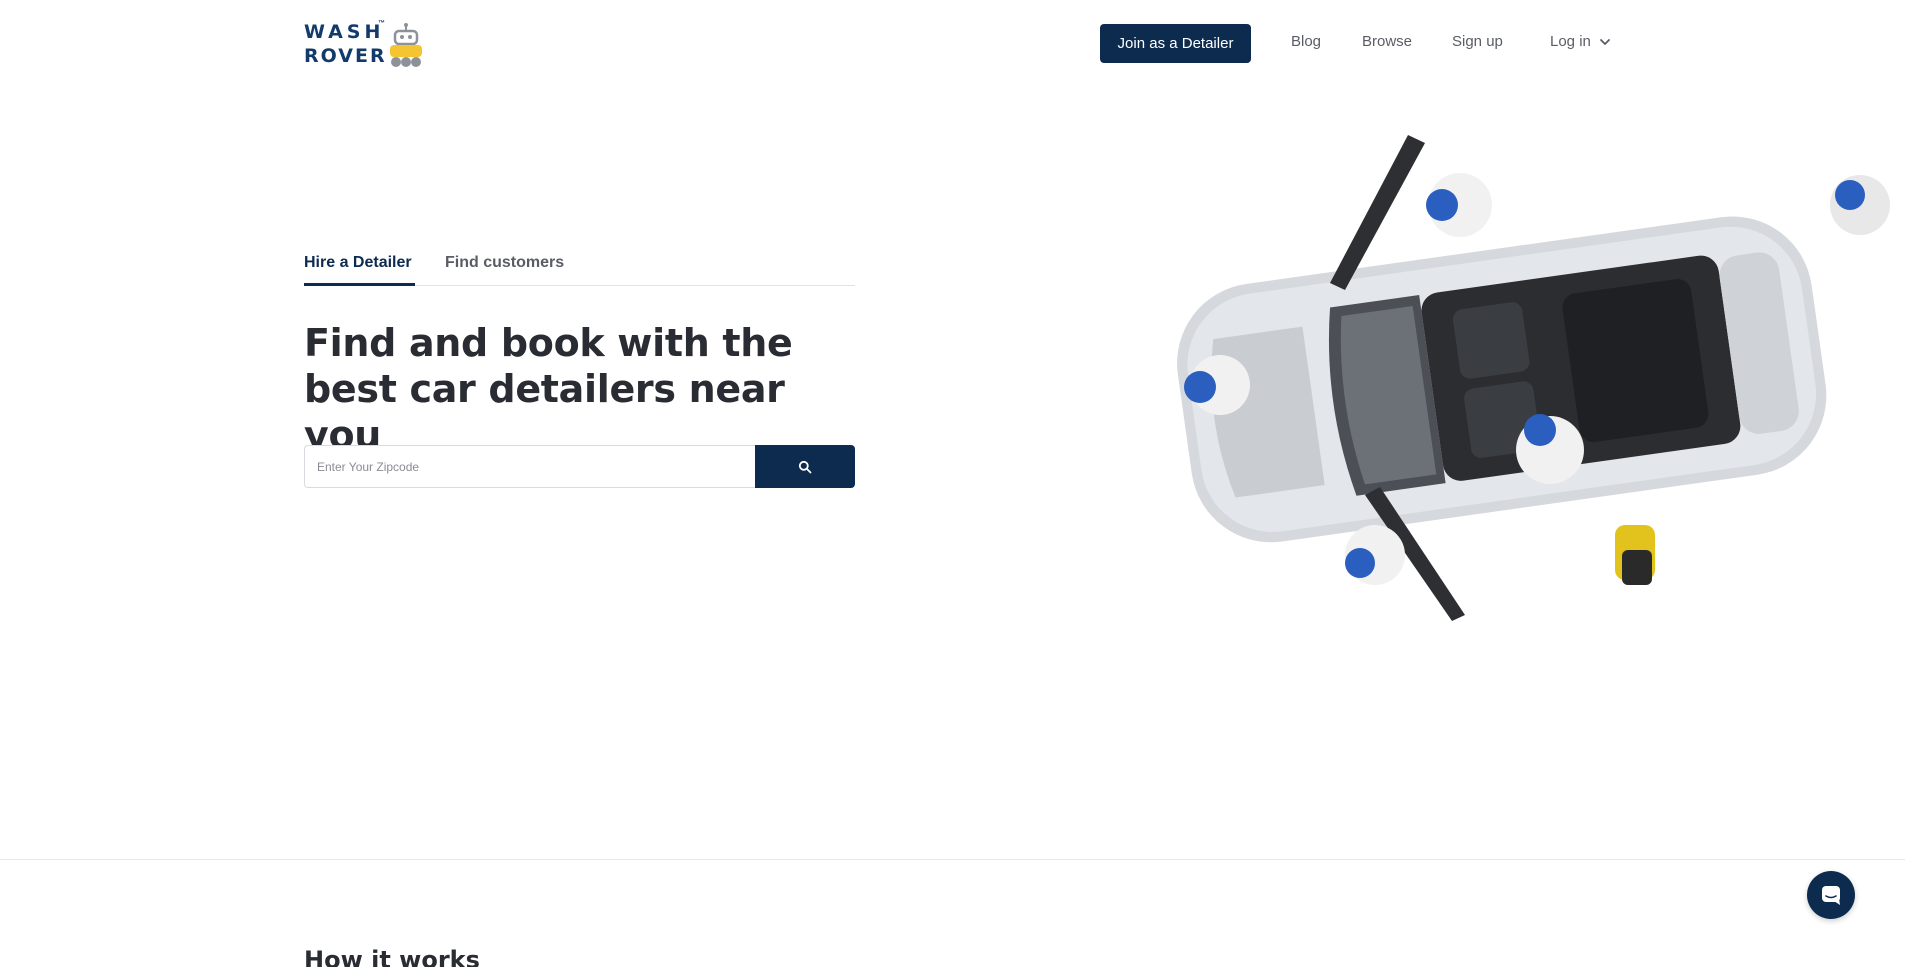  I want to click on tab-hire-a-detailer: Hire a Detailer, so click(359, 270).